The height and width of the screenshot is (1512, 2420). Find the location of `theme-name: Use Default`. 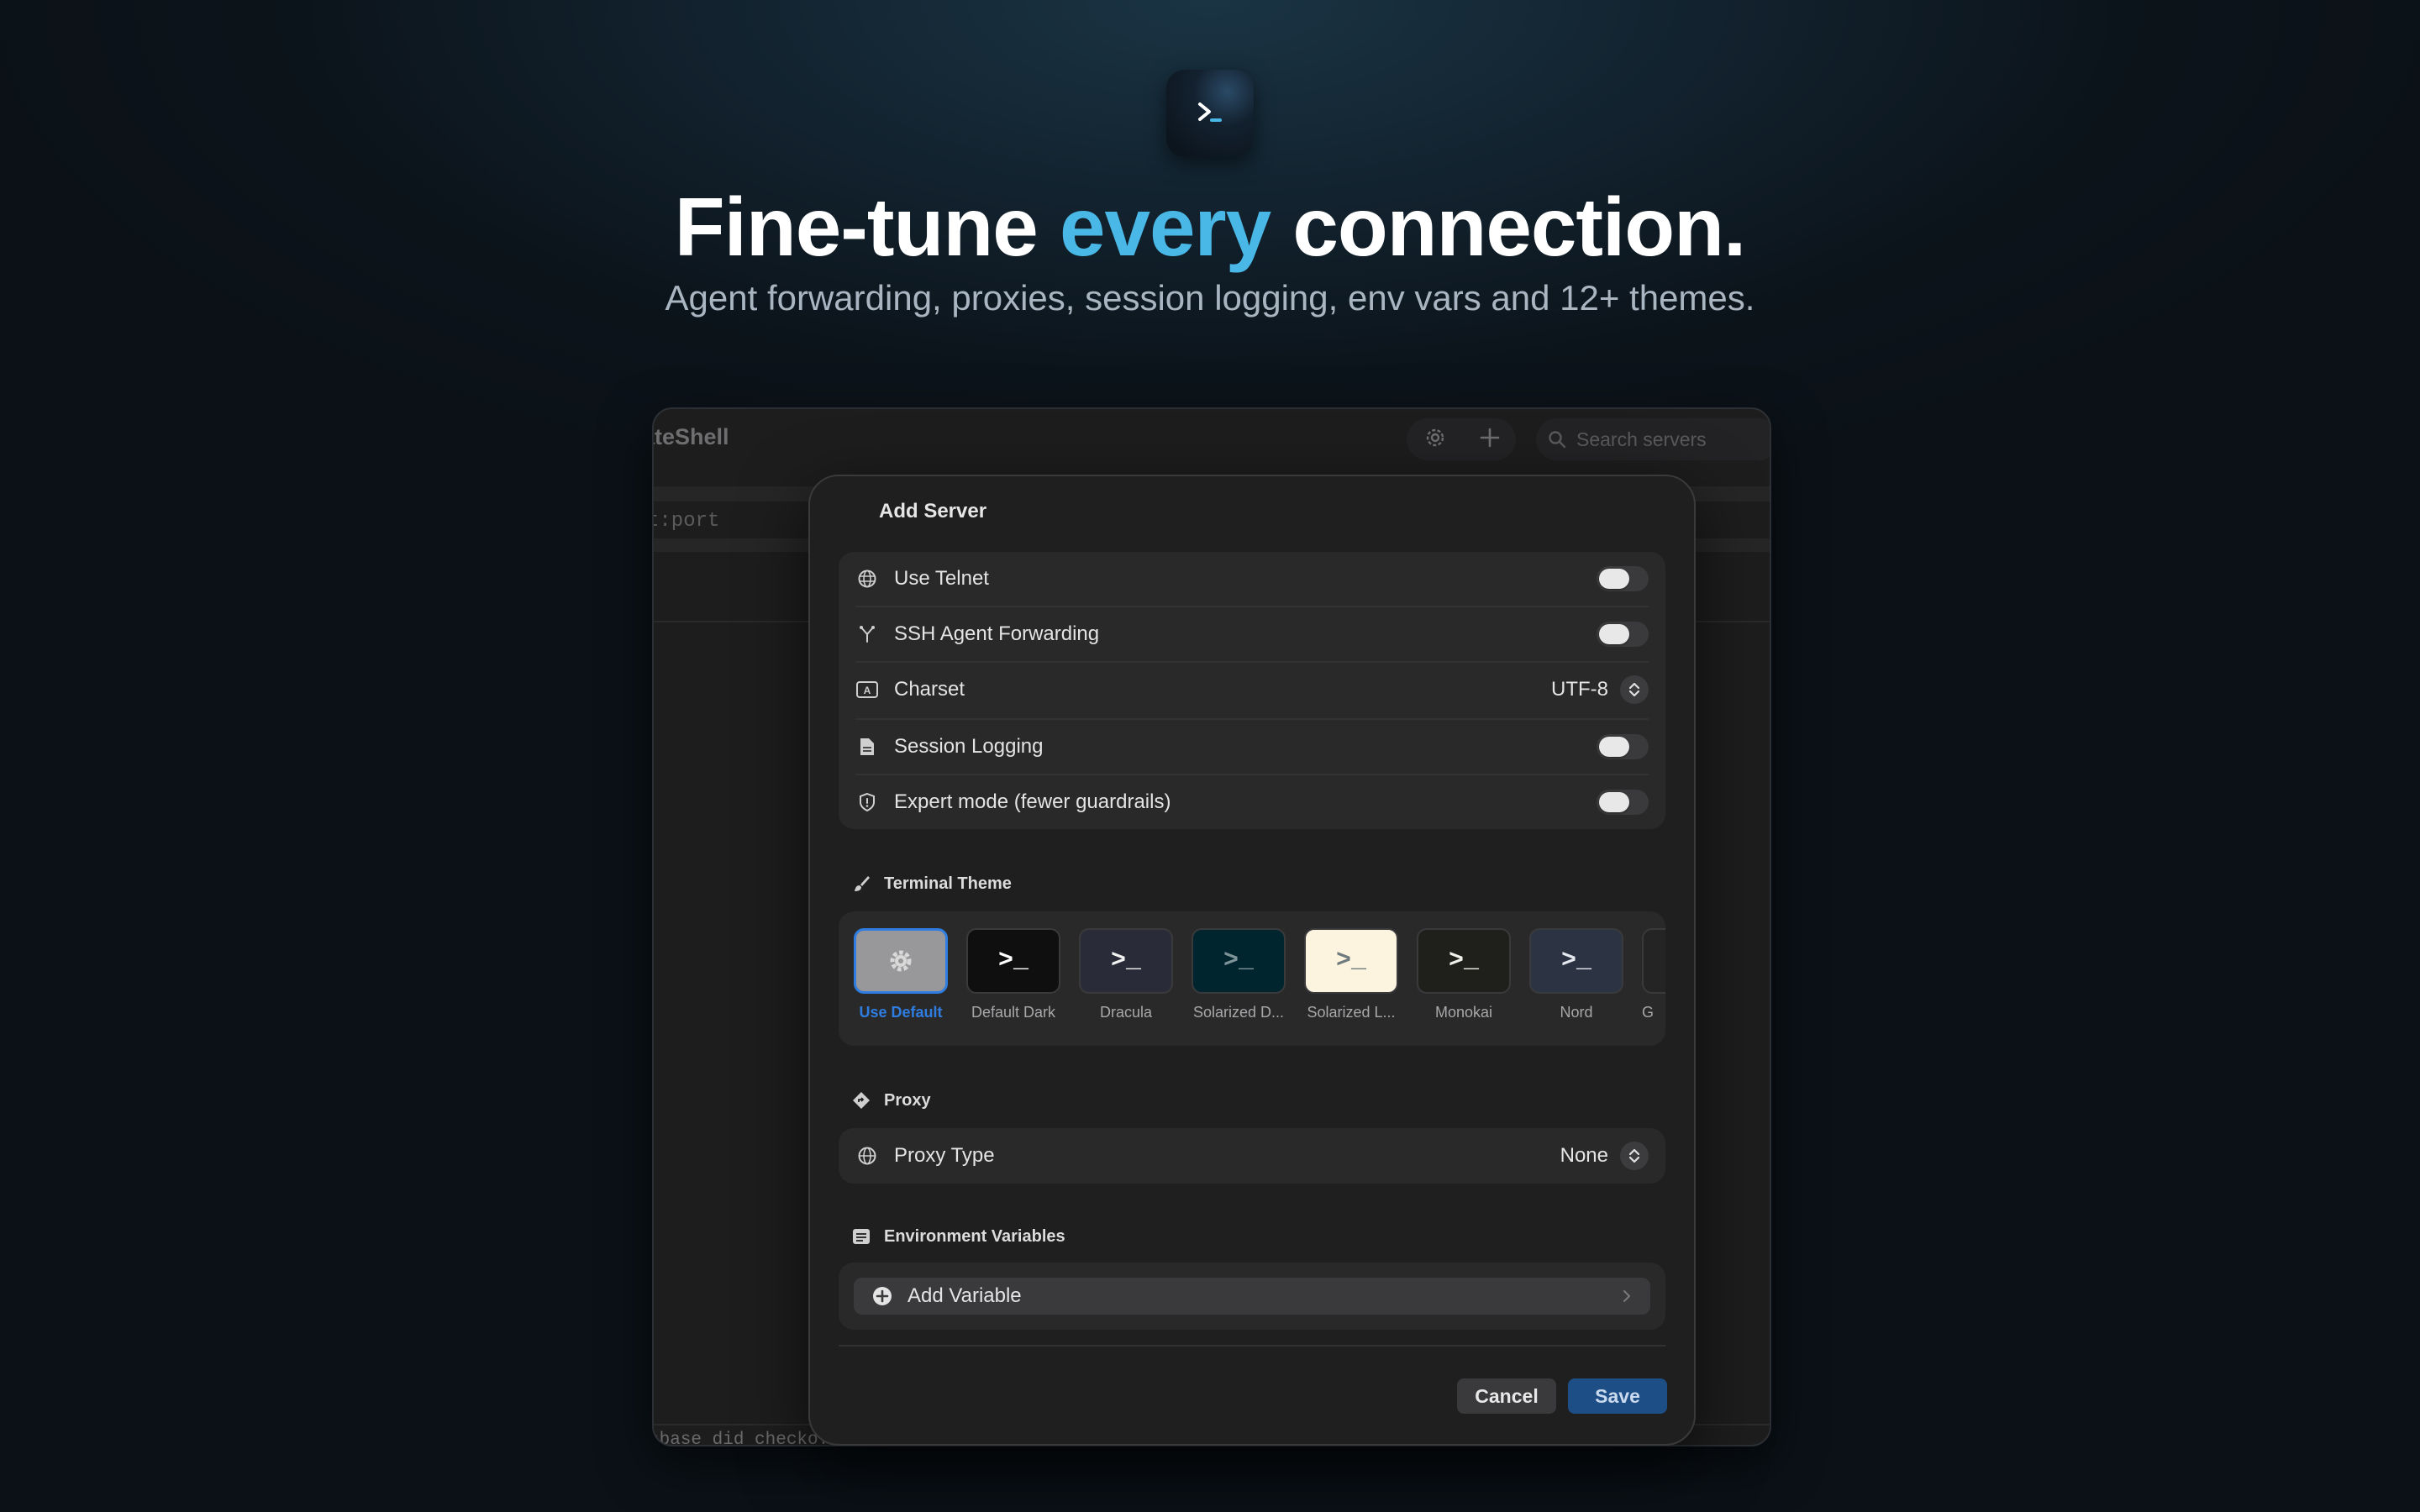

theme-name: Use Default is located at coordinates (901, 1012).